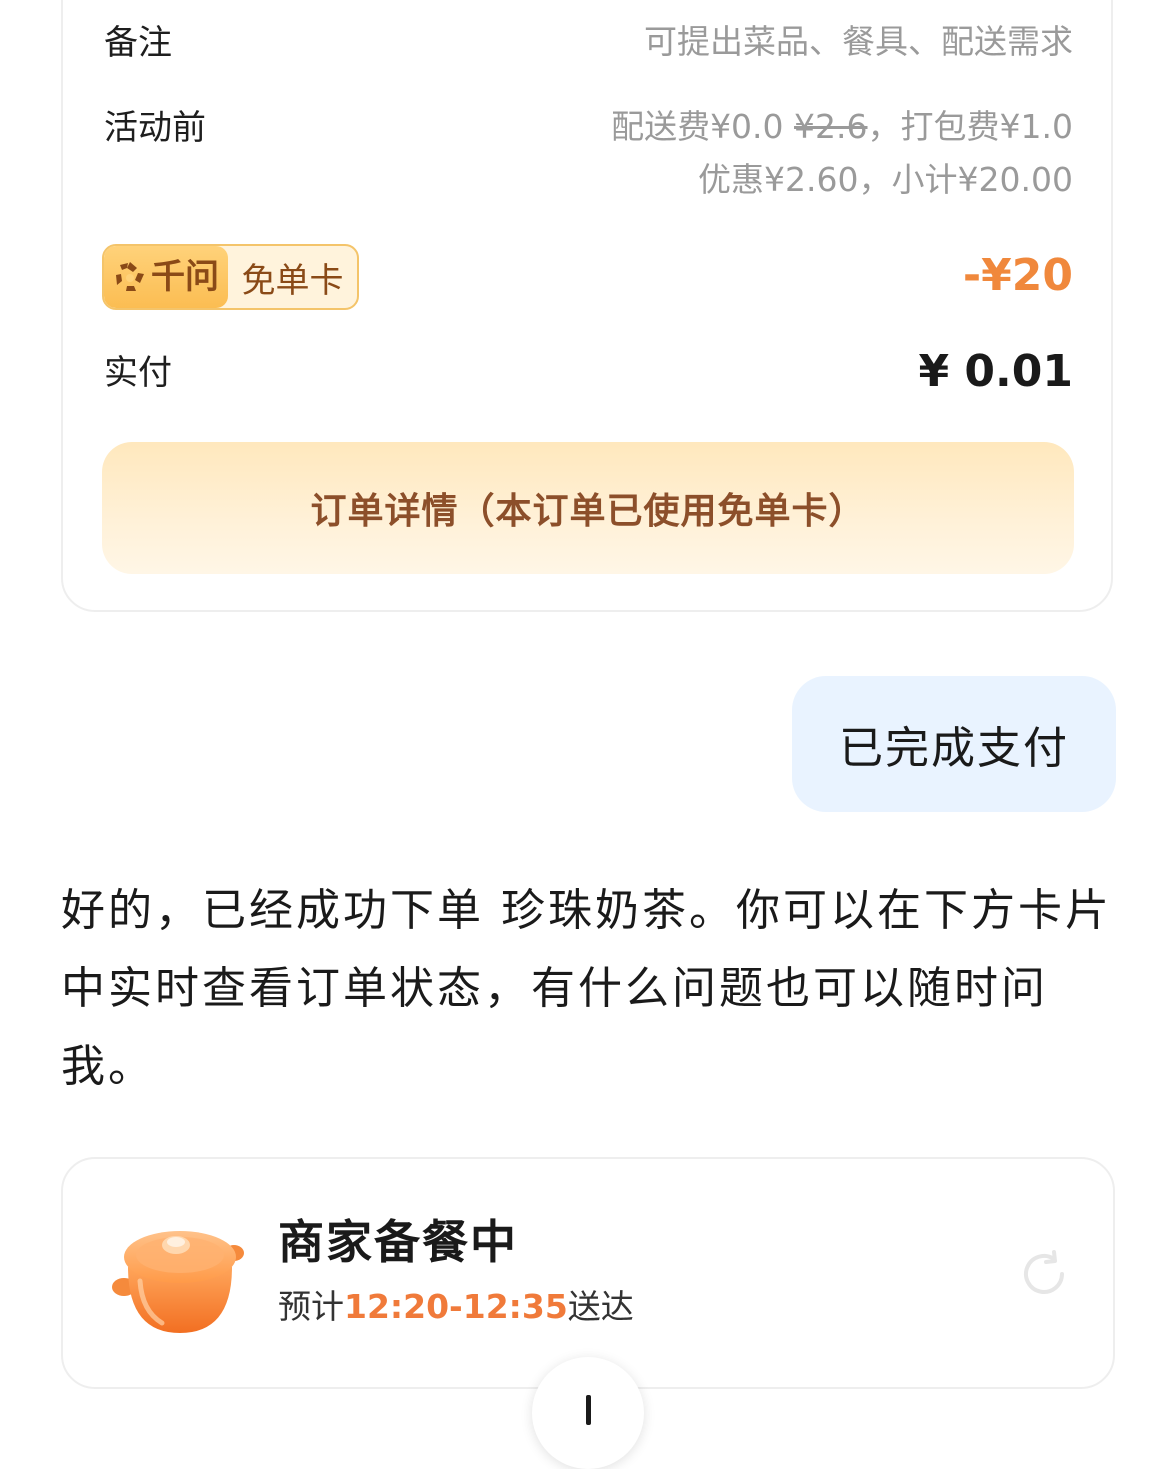 The image size is (1167, 1469). What do you see at coordinates (831, 126) in the screenshot?
I see `delivery-fee-original: ¥2.6` at bounding box center [831, 126].